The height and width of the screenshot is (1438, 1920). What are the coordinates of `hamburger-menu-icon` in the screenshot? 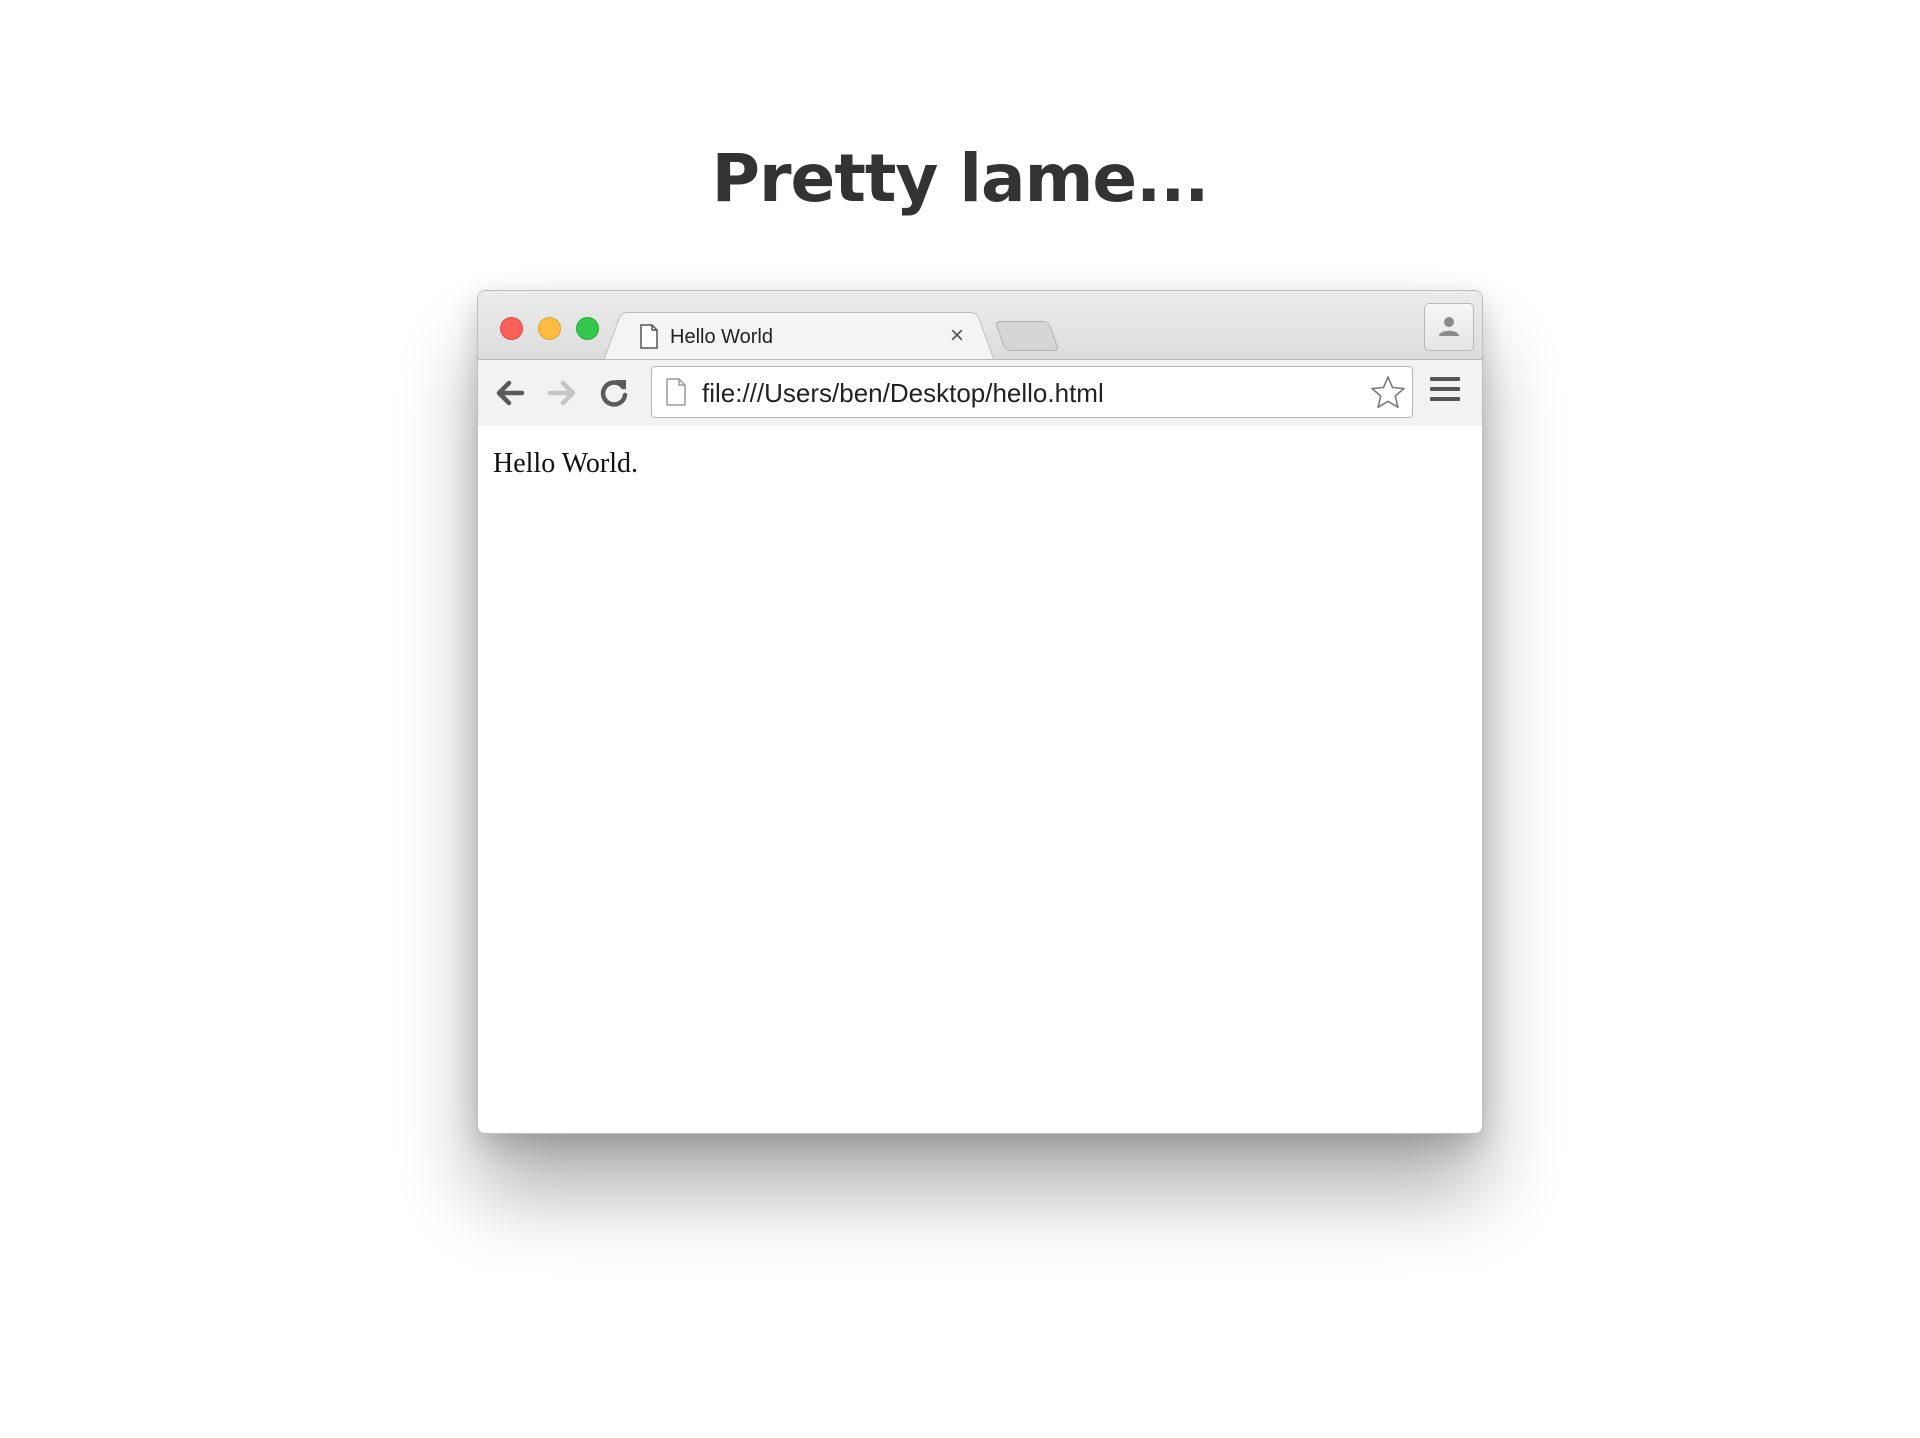 It's located at (1445, 392).